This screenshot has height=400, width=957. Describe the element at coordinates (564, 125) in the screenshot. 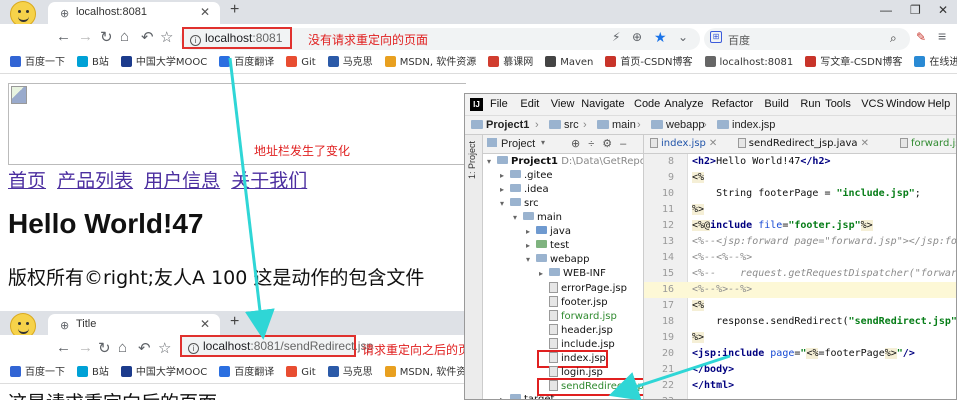

I see `breadcrumb-1: src` at that location.